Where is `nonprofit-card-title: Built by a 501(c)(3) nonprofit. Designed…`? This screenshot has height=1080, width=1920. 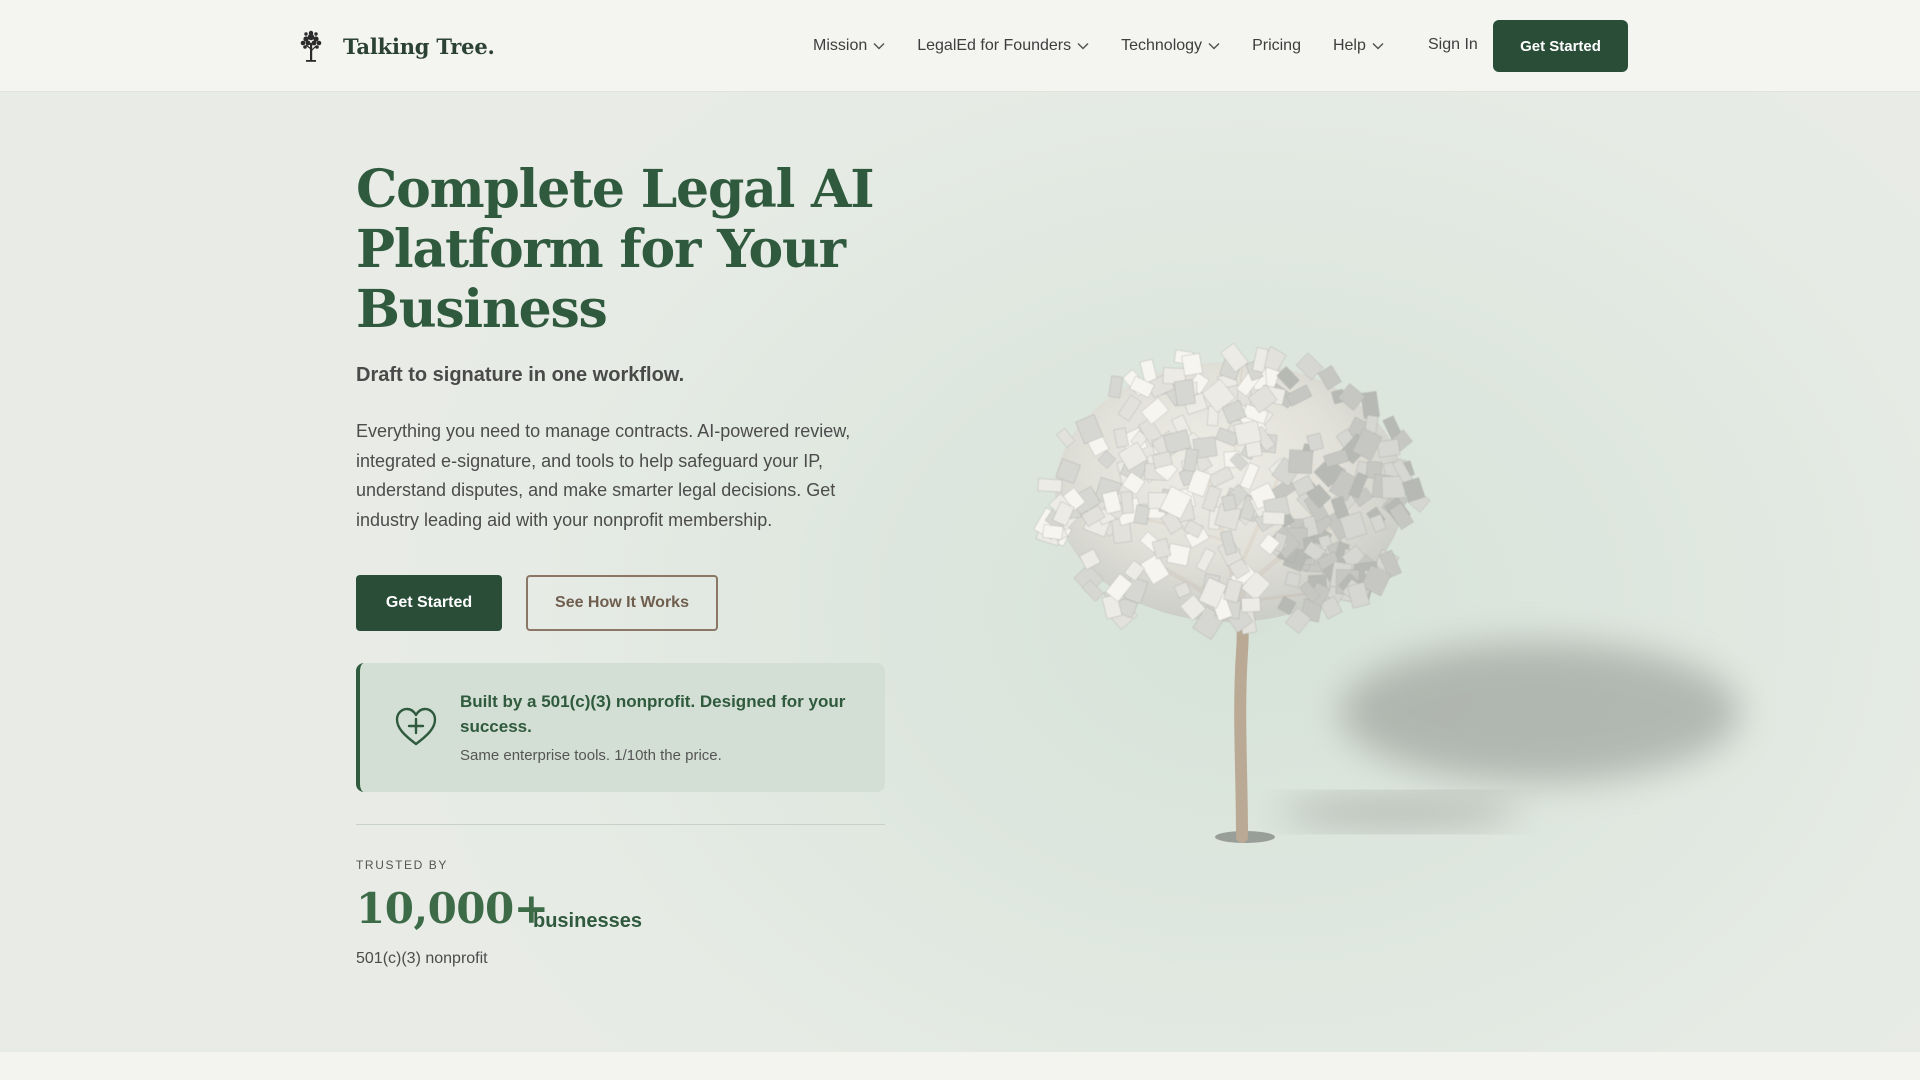
nonprofit-card-title: Built by a 501(c)(3) nonprofit. Designed… is located at coordinates (653, 714).